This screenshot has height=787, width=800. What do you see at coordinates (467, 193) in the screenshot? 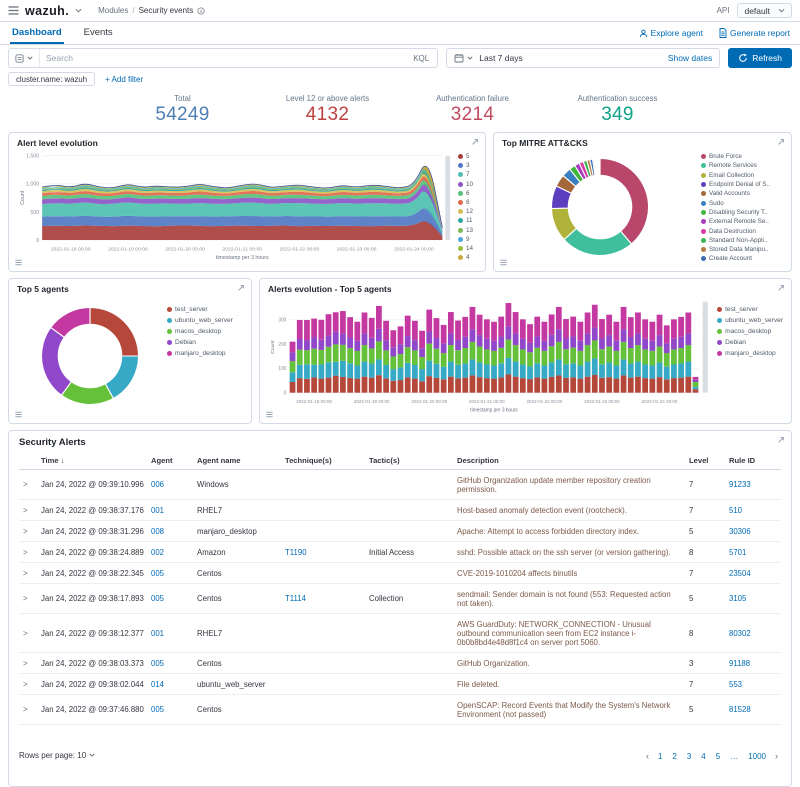
I see `legend-item: 6` at bounding box center [467, 193].